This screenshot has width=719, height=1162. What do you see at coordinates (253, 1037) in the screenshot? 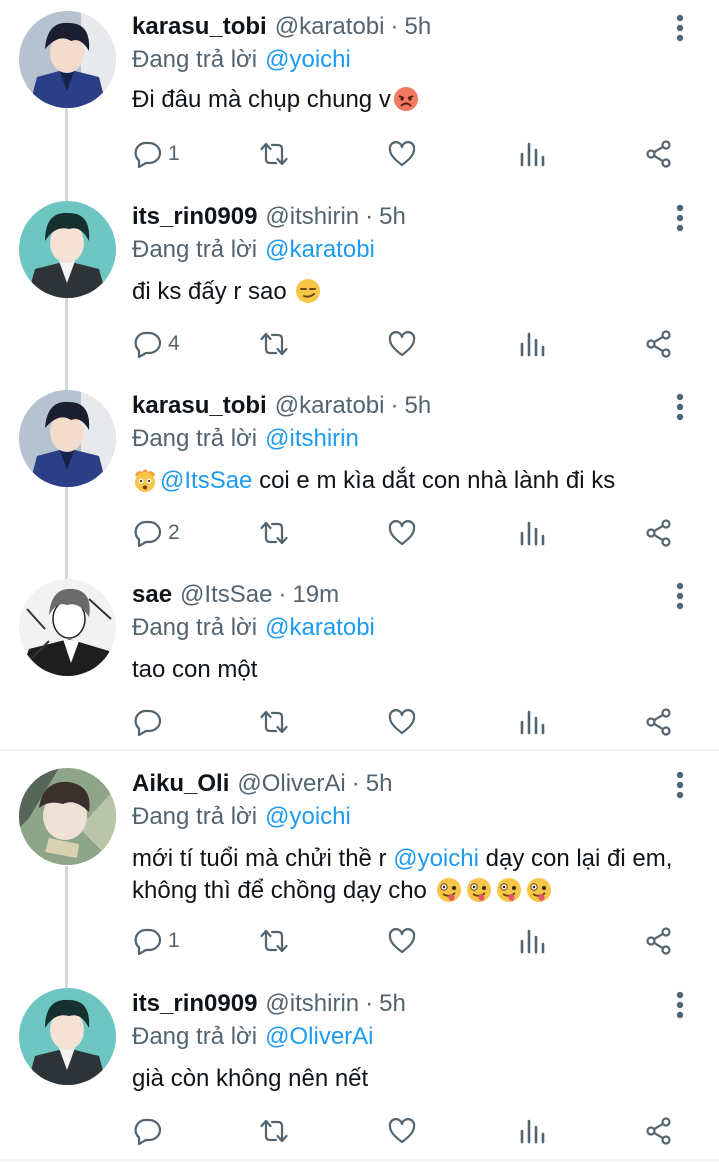
I see `replying-to: Đang trả lời @OliverAi` at bounding box center [253, 1037].